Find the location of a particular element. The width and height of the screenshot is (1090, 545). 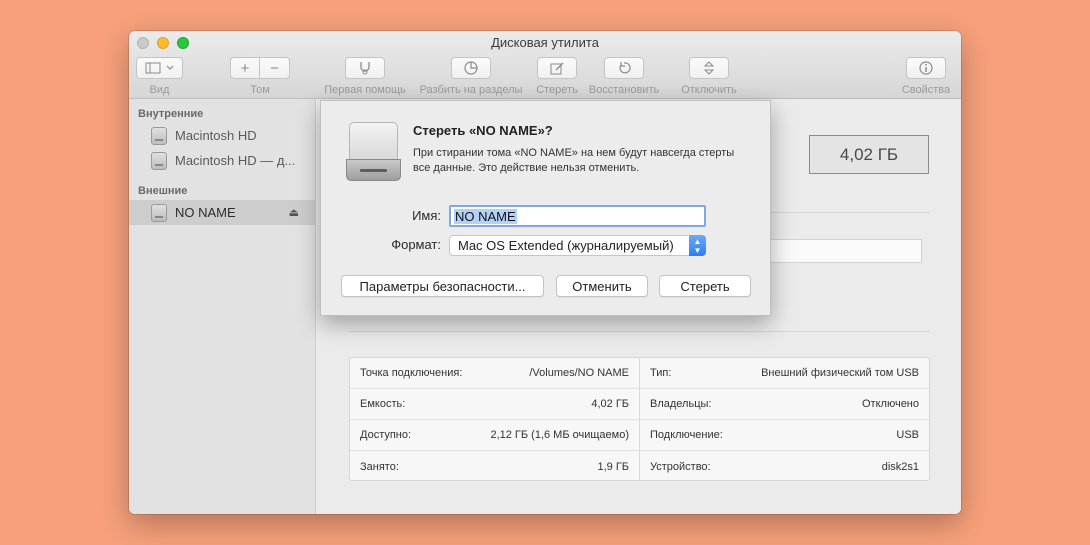

unmount-icon is located at coordinates (709, 68).